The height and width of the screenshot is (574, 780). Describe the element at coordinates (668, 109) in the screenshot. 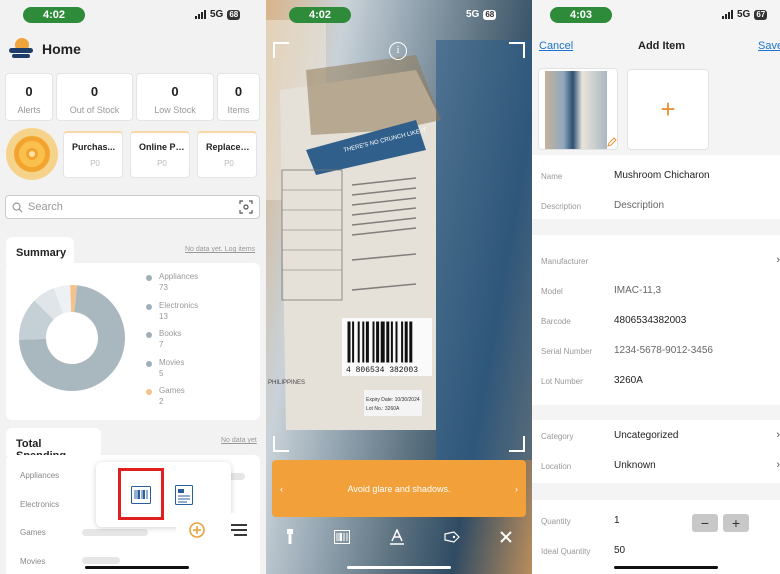

I see `add-photo-button: +` at that location.